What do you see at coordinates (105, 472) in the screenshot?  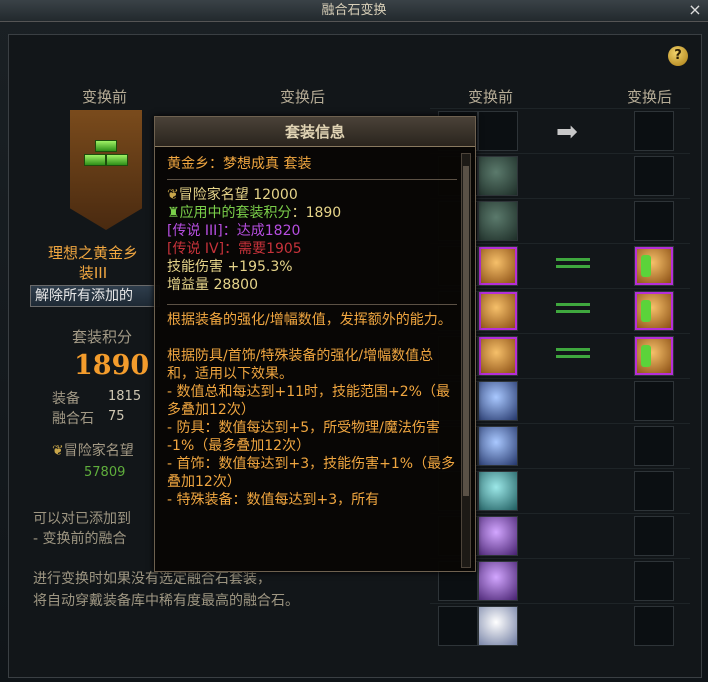 I see `adventurer-fame-value: 57809` at bounding box center [105, 472].